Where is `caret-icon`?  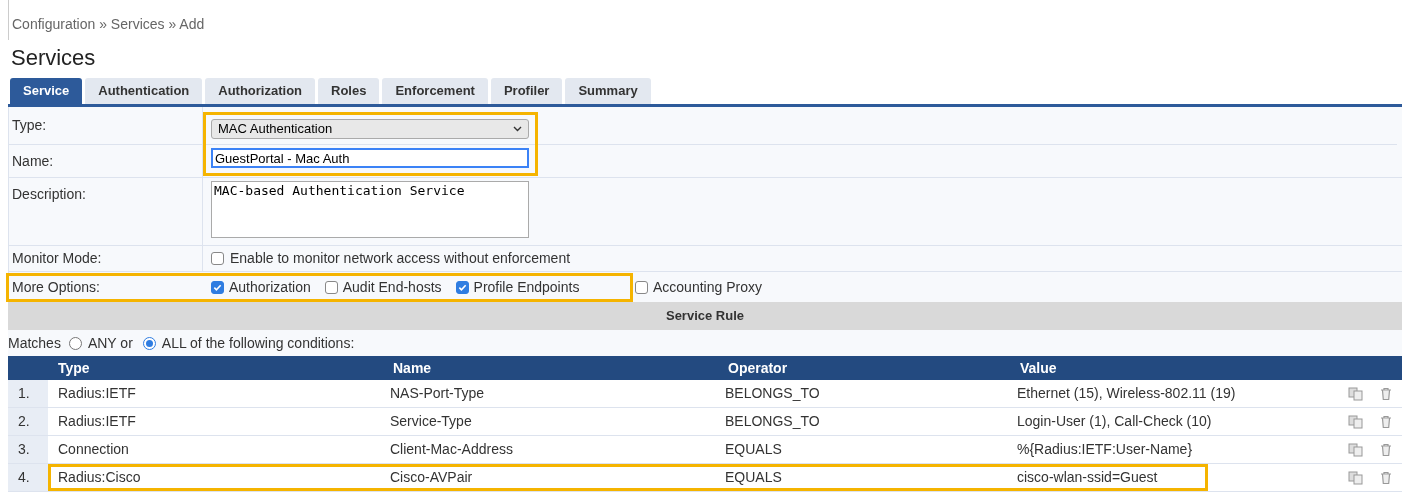
caret-icon is located at coordinates (517, 129).